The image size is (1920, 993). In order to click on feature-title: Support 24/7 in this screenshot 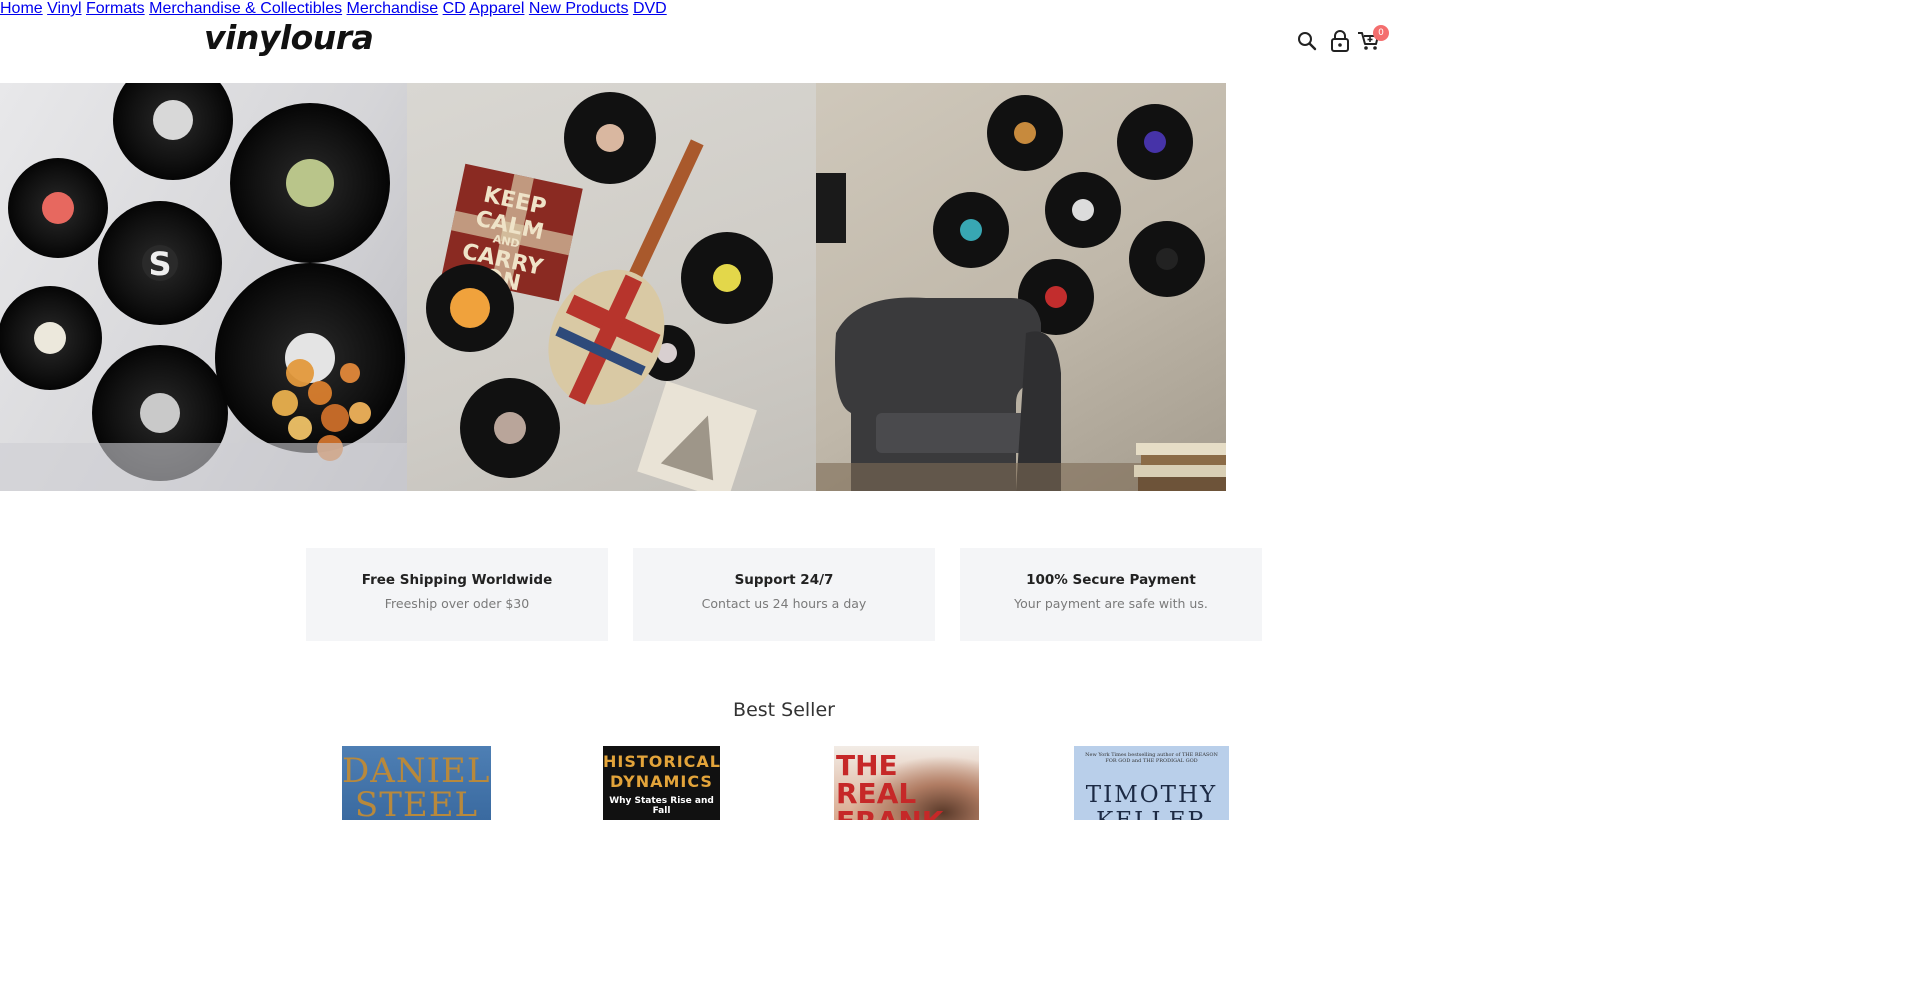, I will do `click(784, 580)`.